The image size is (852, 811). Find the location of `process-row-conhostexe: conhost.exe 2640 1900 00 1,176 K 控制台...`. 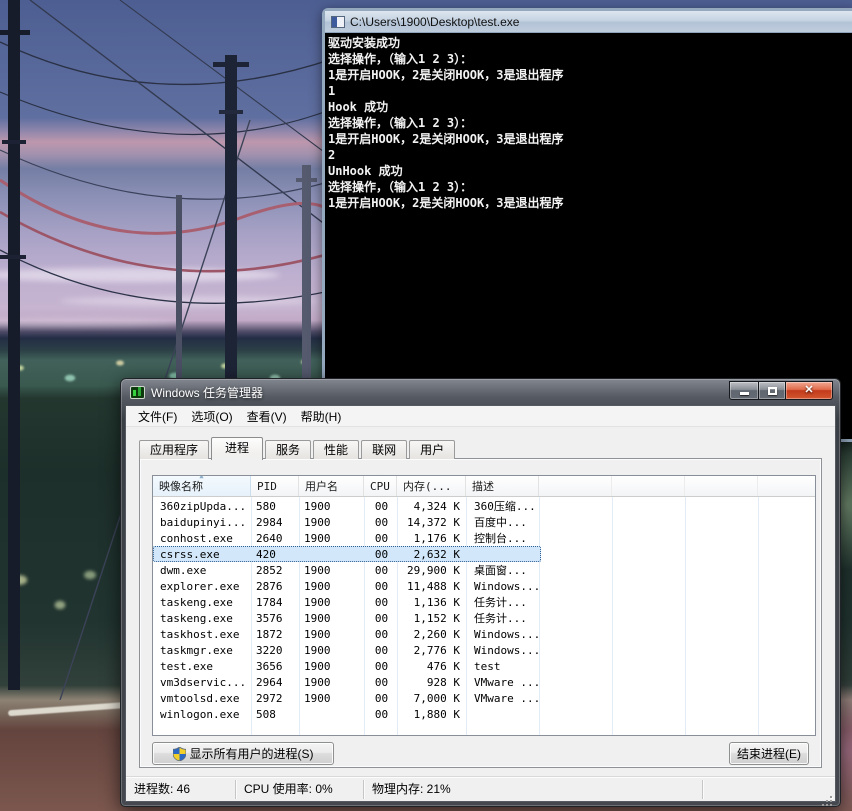

process-row-conhostexe: conhost.exe 2640 1900 00 1,176 K 控制台... is located at coordinates (347, 538).